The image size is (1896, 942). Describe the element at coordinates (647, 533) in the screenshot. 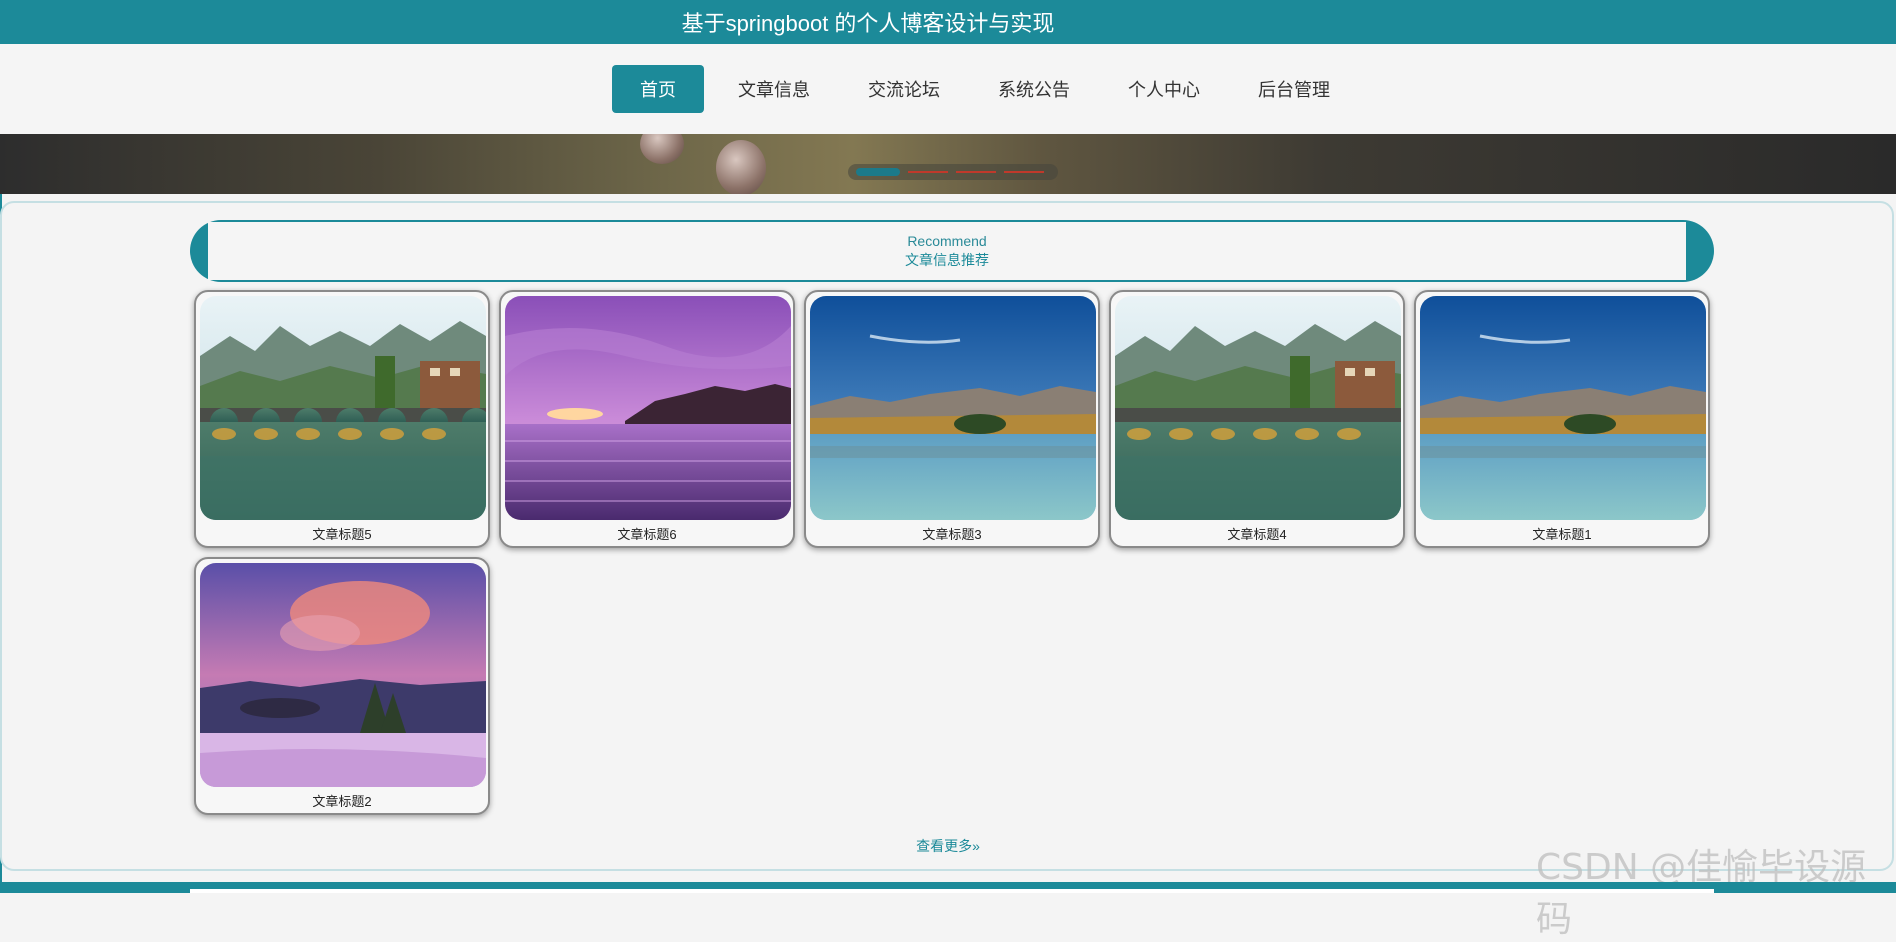

I see `article-title: 文章标题6` at that location.